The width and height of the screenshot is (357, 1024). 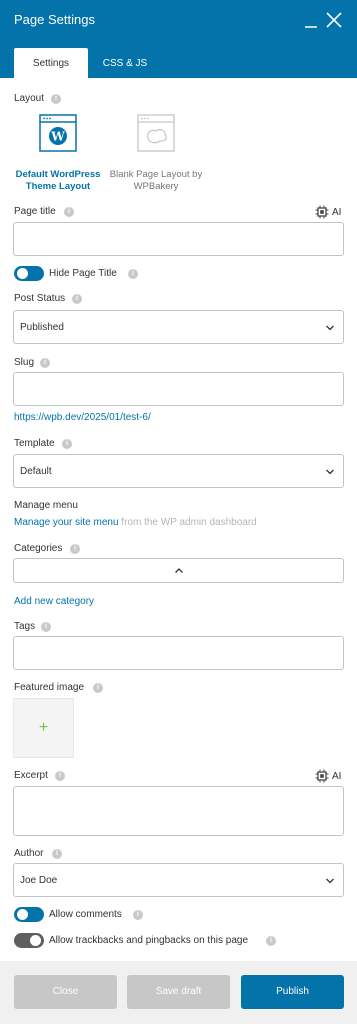 What do you see at coordinates (138, 915) in the screenshot?
I see `allow-comments-info-icon: i` at bounding box center [138, 915].